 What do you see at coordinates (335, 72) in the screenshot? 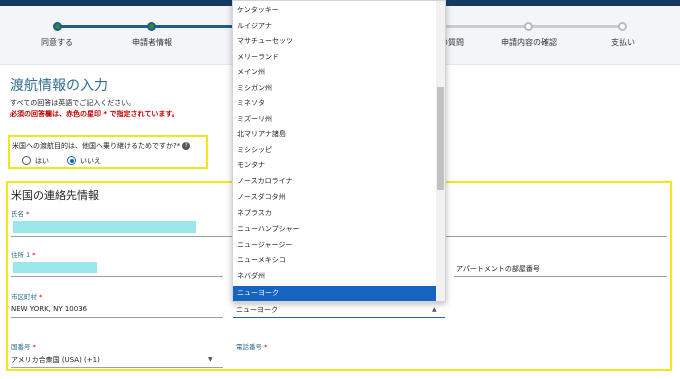
I see `state-option: メイン州` at bounding box center [335, 72].